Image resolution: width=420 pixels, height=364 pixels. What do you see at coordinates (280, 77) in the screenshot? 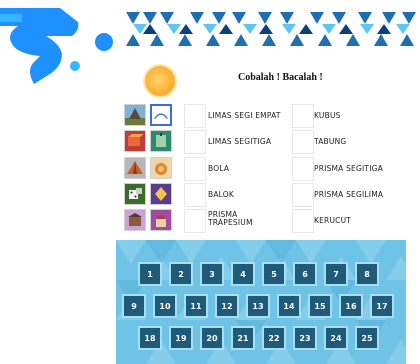
I see `page-title: Cobalah ! Bacalah !` at bounding box center [280, 77].